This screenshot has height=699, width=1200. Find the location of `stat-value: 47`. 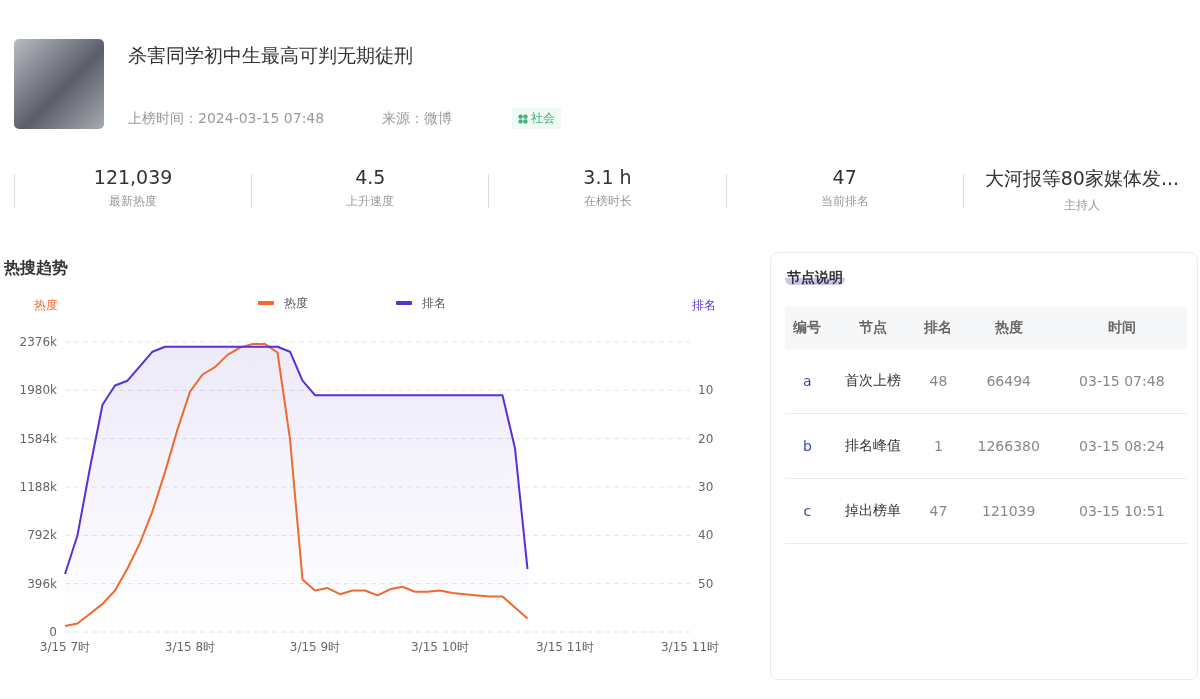

stat-value: 47 is located at coordinates (844, 177).